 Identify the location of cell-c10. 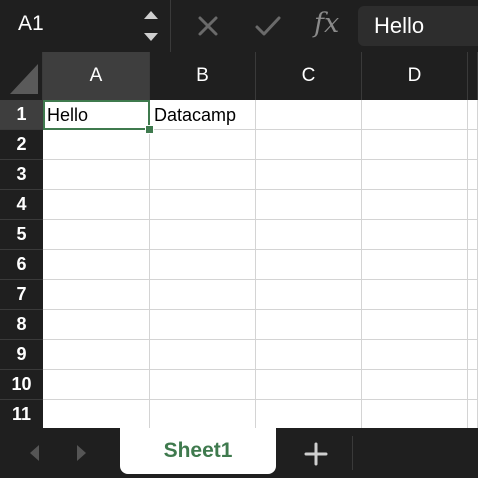
(309, 385).